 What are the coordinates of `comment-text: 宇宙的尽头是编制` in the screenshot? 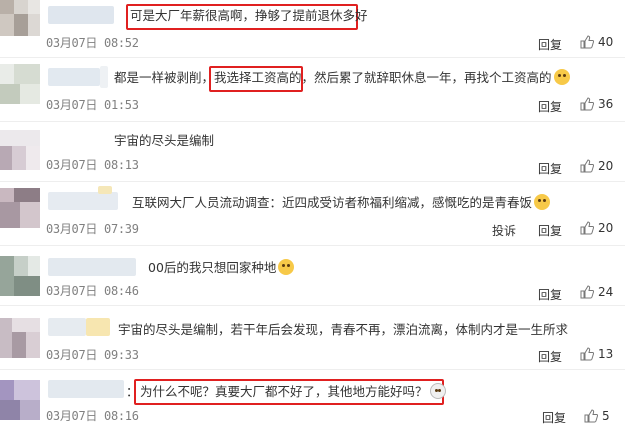 It's located at (164, 140).